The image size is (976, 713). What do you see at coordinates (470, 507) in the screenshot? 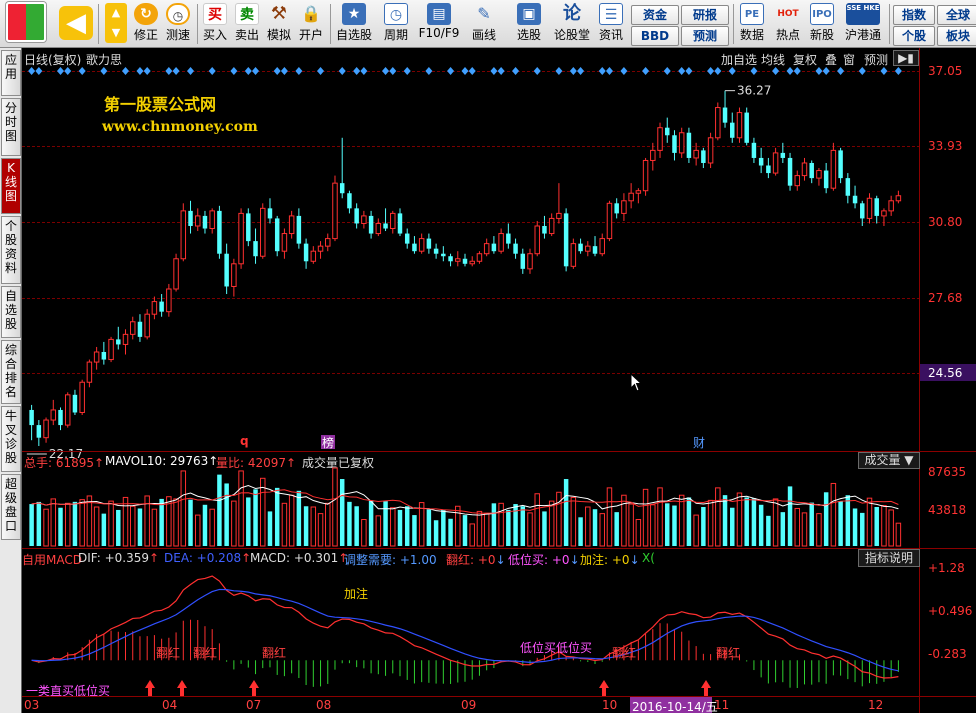
I see `volume-chart` at bounding box center [470, 507].